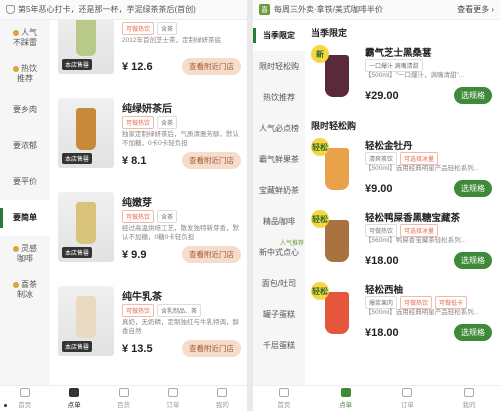 This screenshot has width=500, height=411. I want to click on tab-label: 首页, so click(284, 405).